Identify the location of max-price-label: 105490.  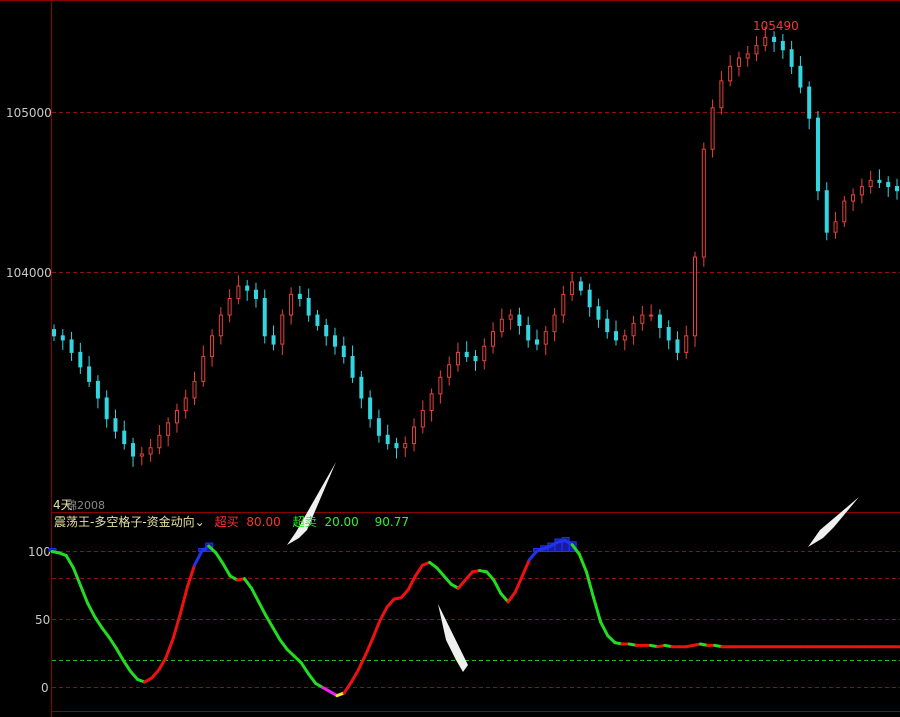
(776, 26).